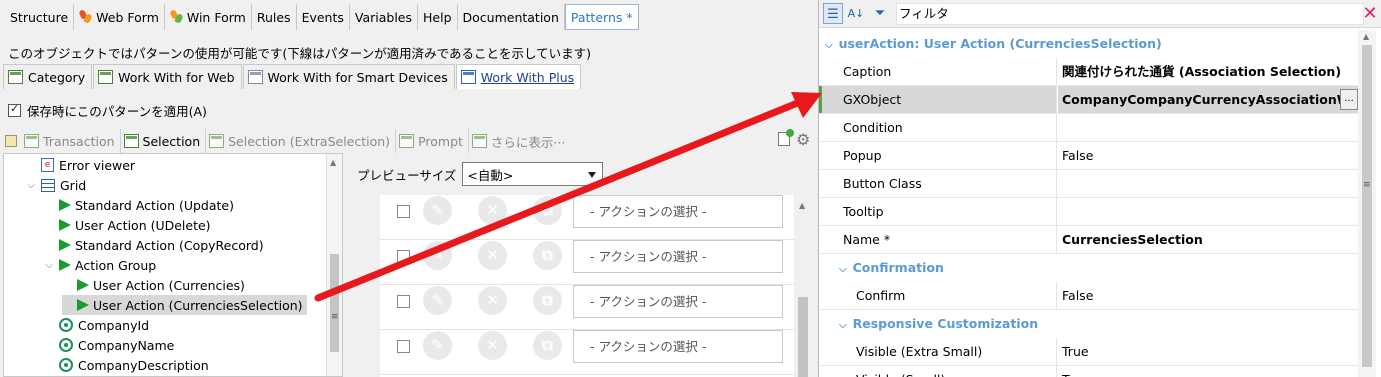 The image size is (1381, 377). I want to click on tab-selection: Selection, so click(163, 141).